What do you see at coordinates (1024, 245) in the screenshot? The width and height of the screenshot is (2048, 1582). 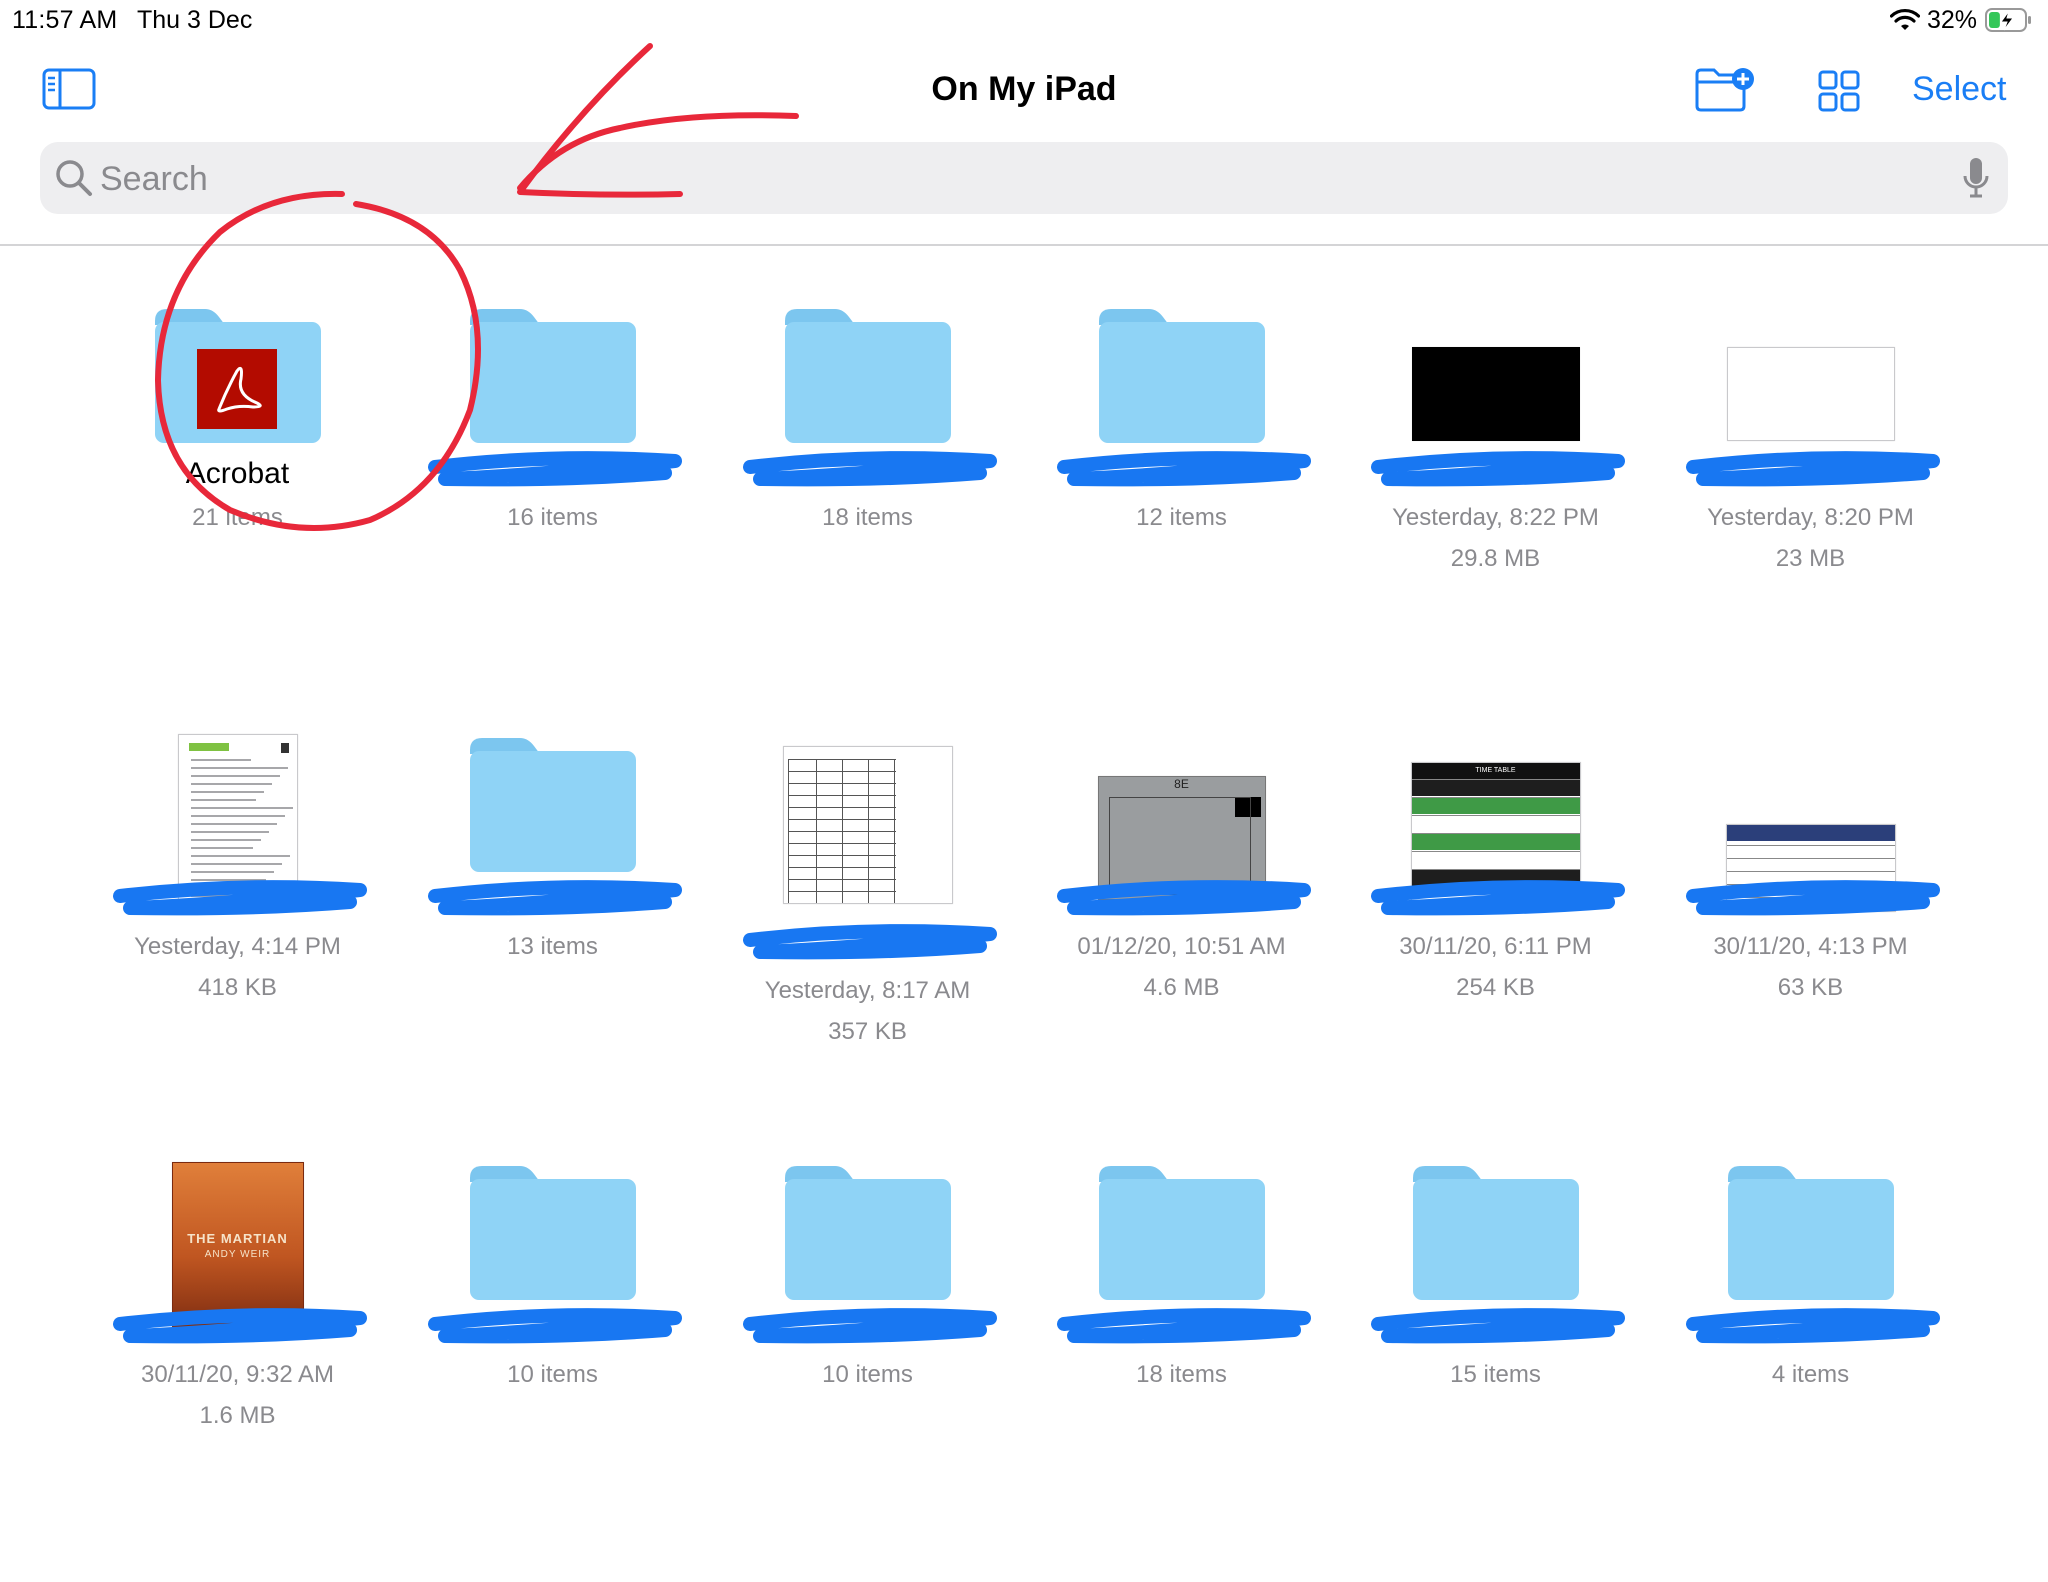 I see `divider` at bounding box center [1024, 245].